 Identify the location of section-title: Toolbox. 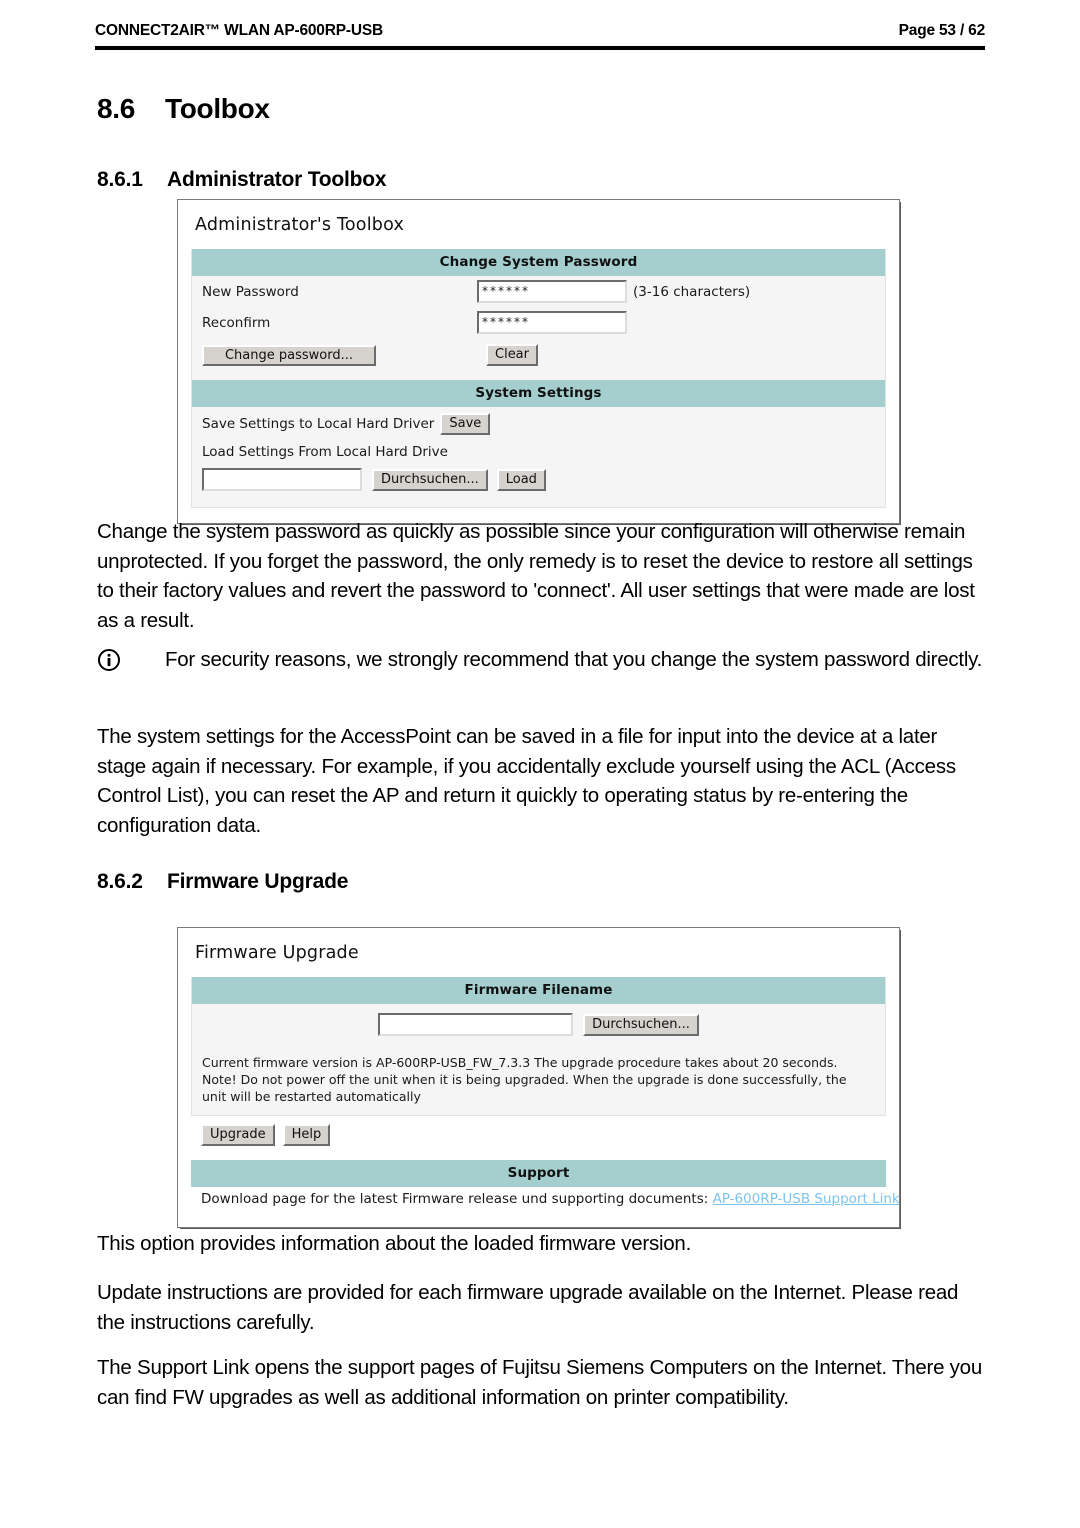
(217, 108).